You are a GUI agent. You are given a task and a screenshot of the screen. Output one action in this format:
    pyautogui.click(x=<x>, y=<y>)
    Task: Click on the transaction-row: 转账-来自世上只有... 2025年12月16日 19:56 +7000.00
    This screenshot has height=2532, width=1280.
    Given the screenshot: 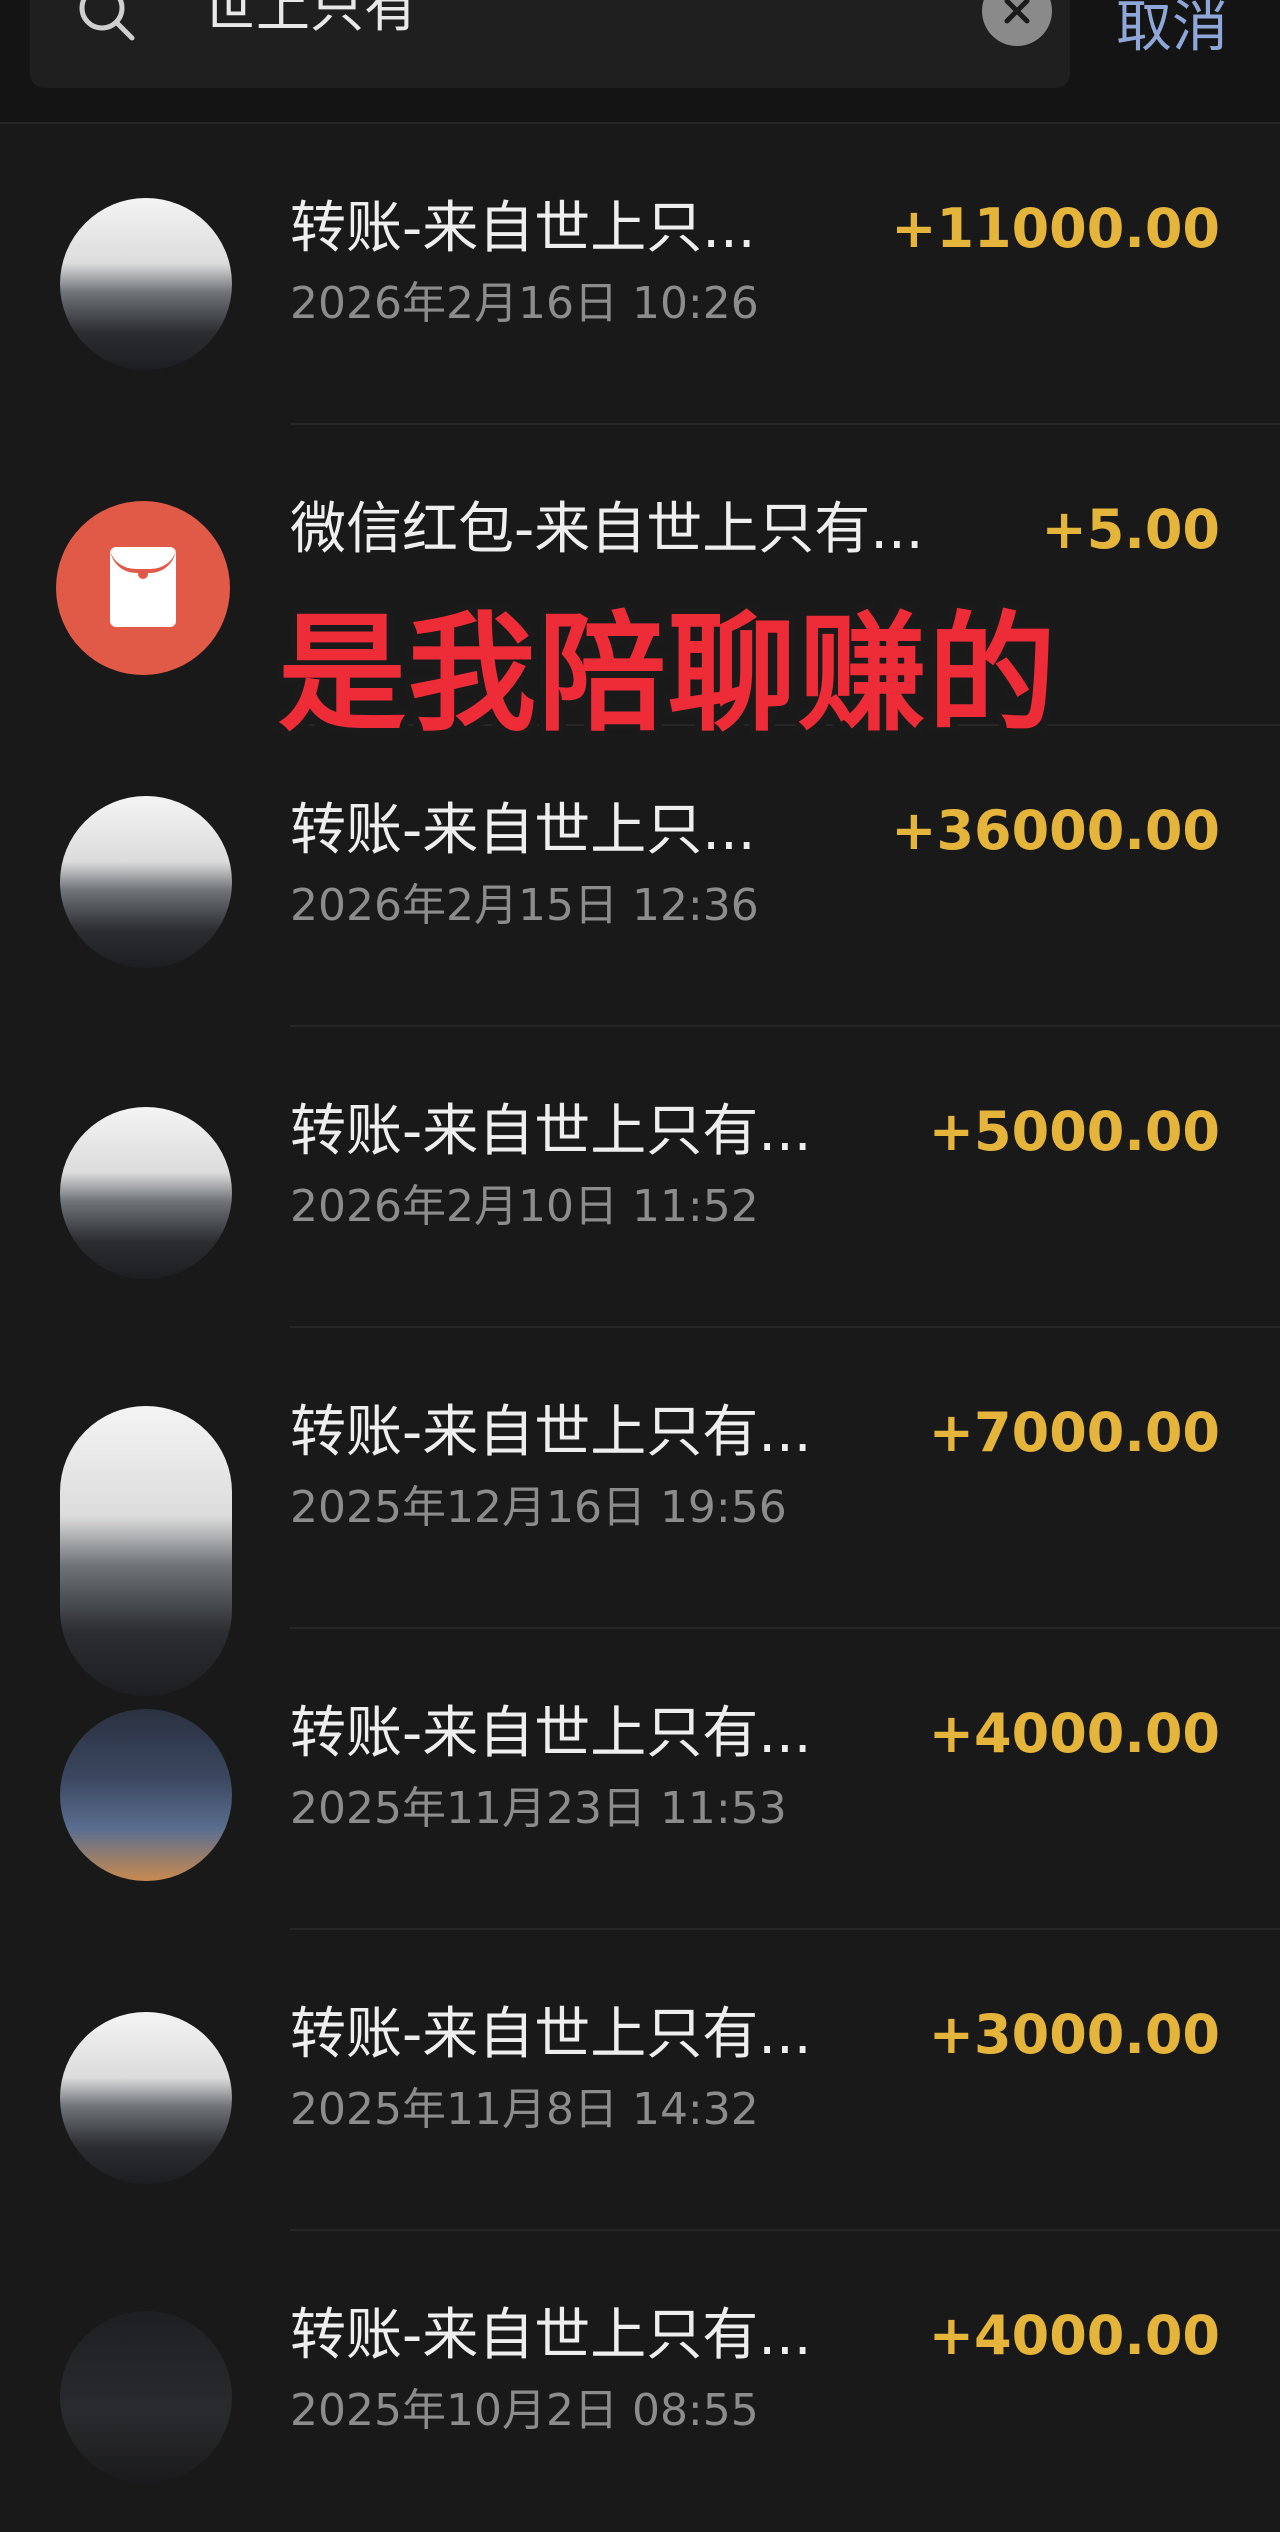 What is the action you would take?
    pyautogui.click(x=640, y=1512)
    